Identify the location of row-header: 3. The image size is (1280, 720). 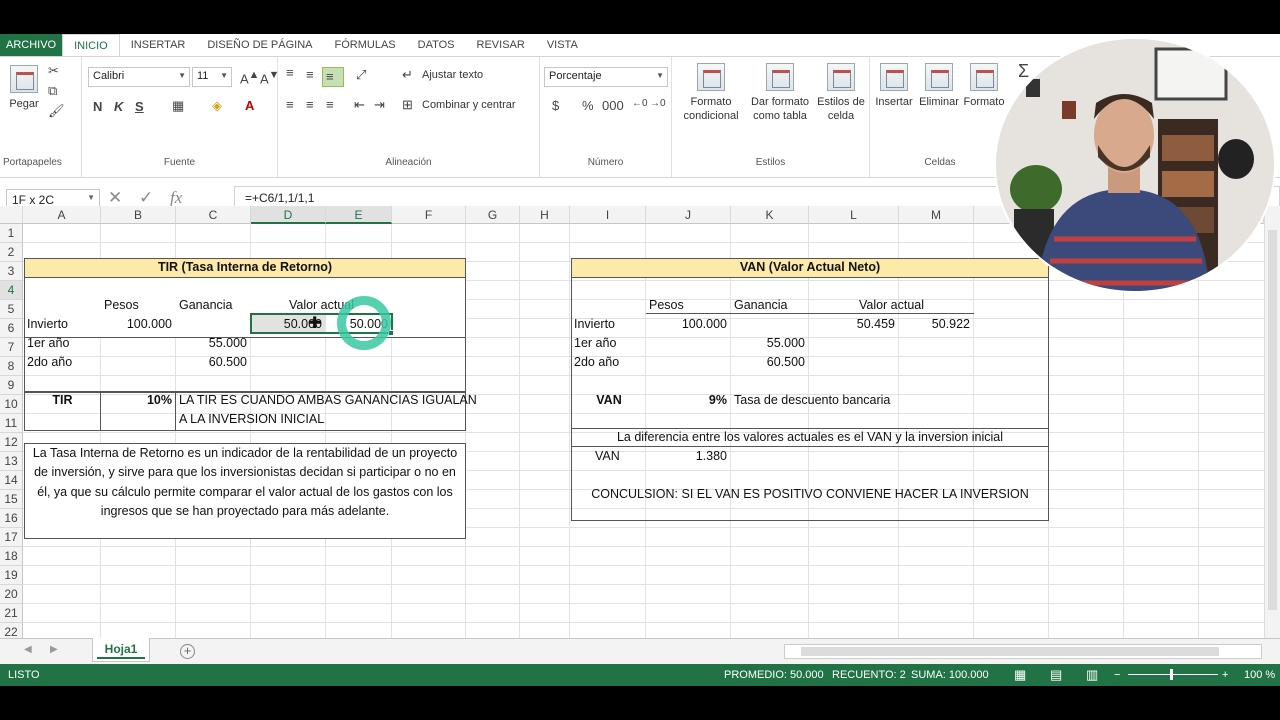
(11, 271).